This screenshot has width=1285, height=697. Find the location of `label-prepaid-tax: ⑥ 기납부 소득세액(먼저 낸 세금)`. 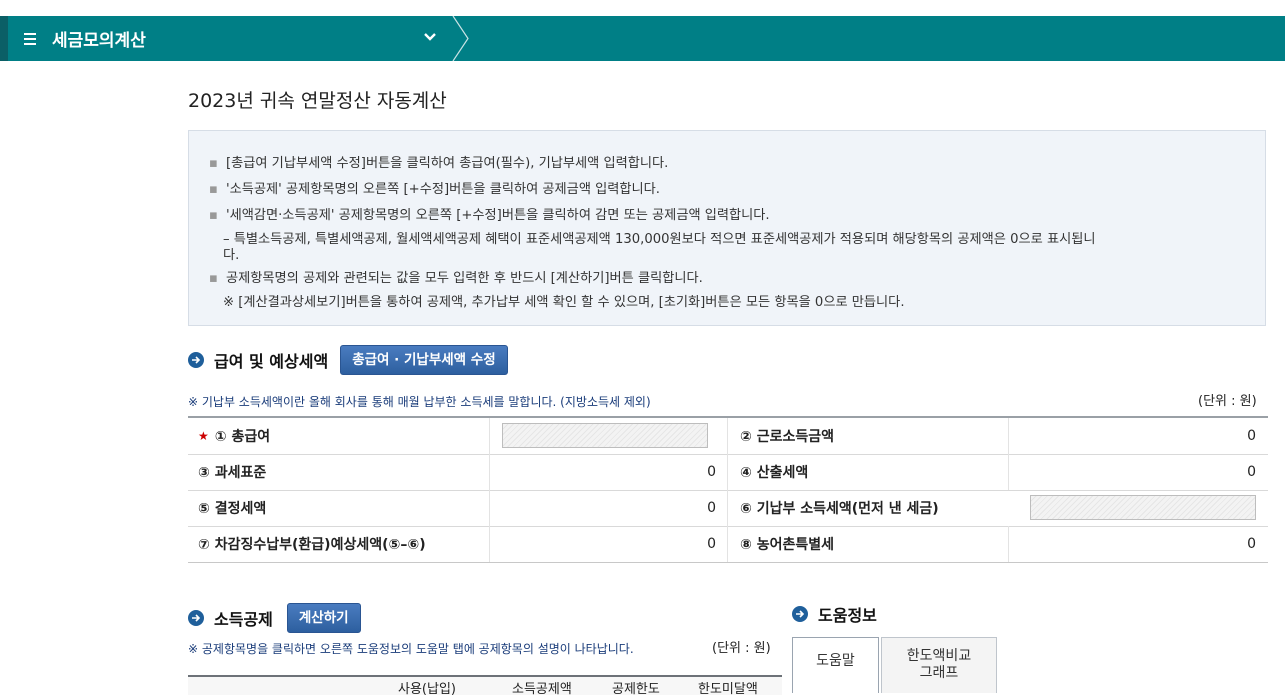

label-prepaid-tax: ⑥ 기납부 소득세액(먼저 낸 세금) is located at coordinates (839, 509).